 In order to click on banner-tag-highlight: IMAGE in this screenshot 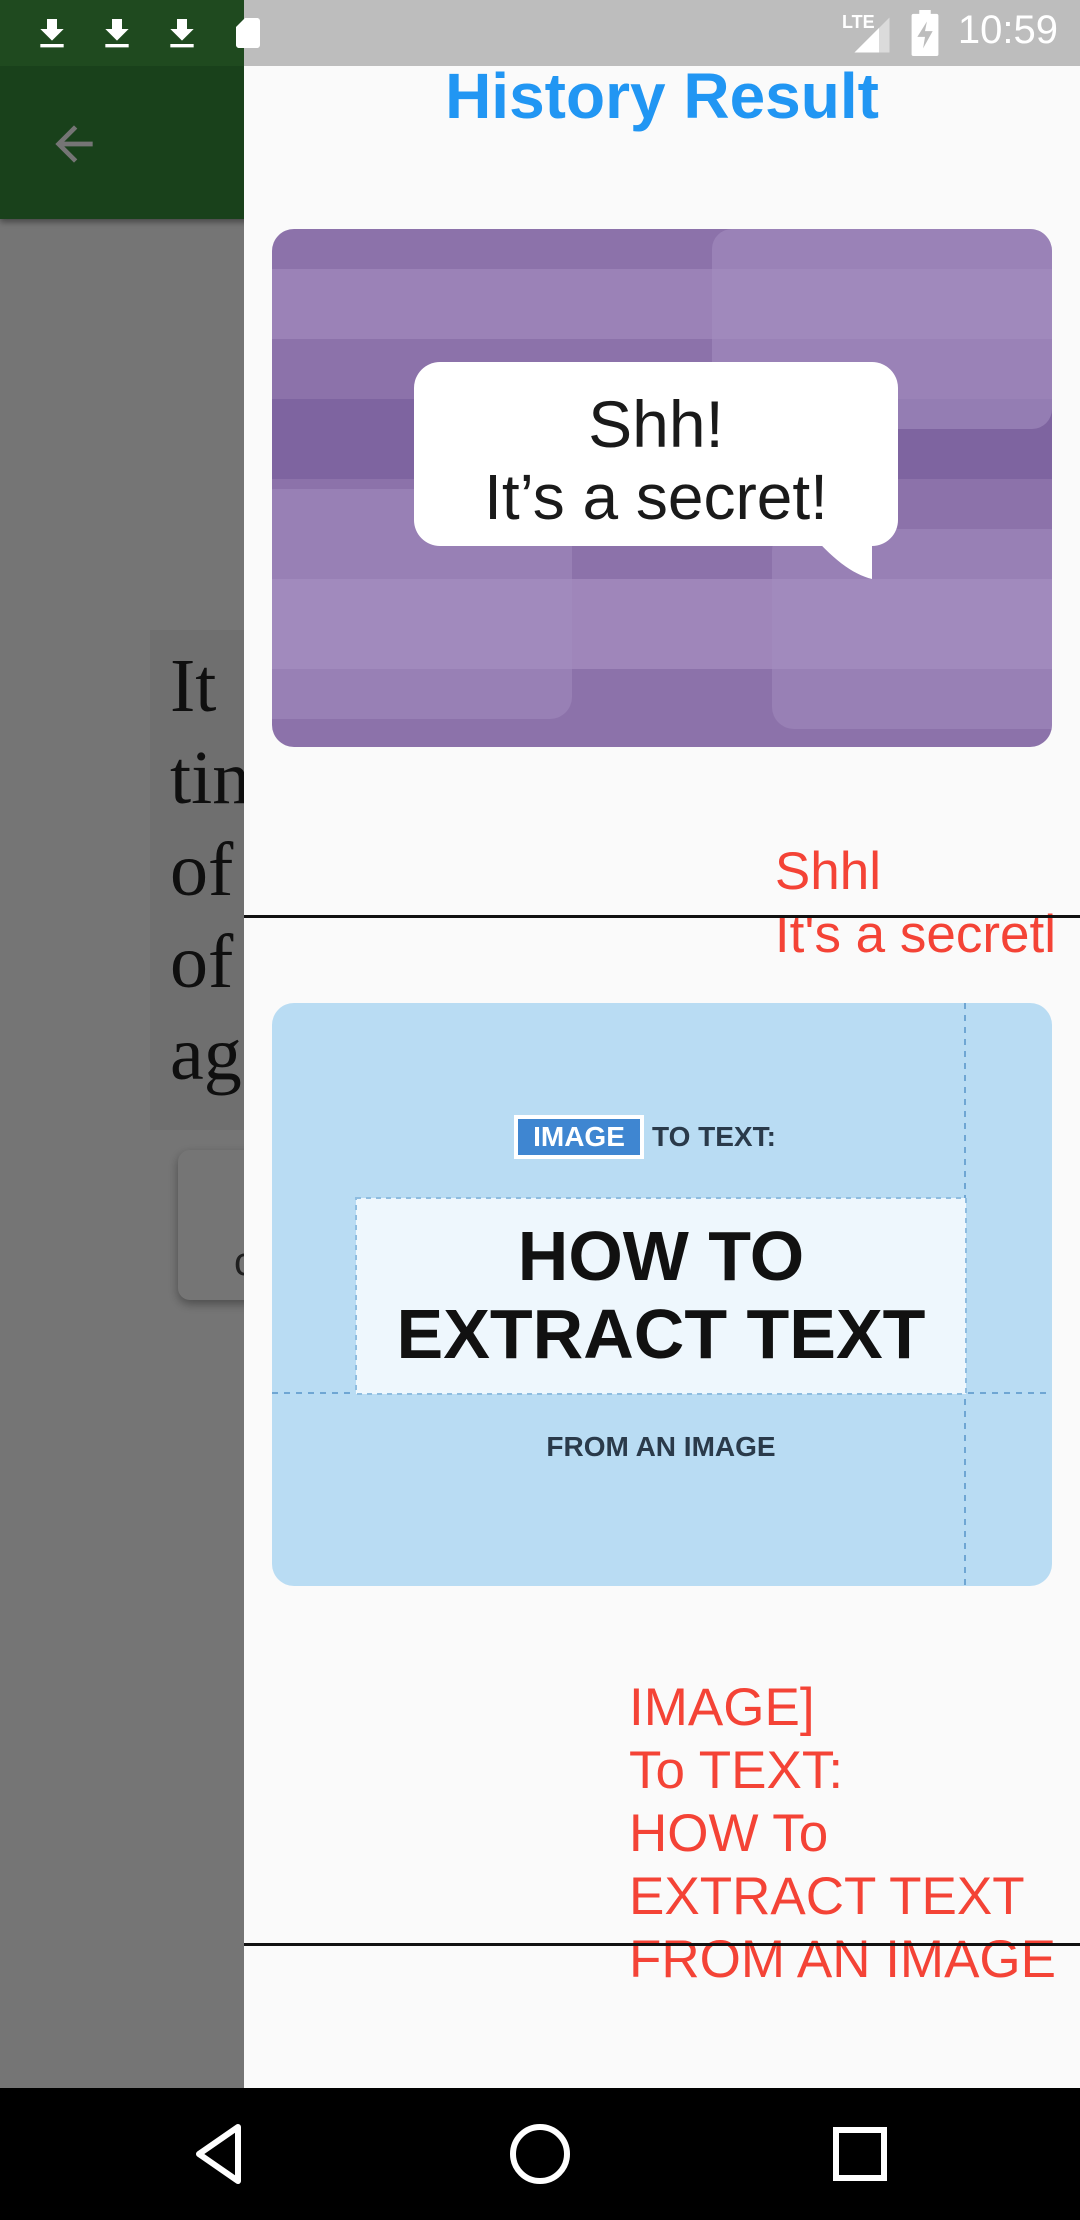, I will do `click(579, 1136)`.